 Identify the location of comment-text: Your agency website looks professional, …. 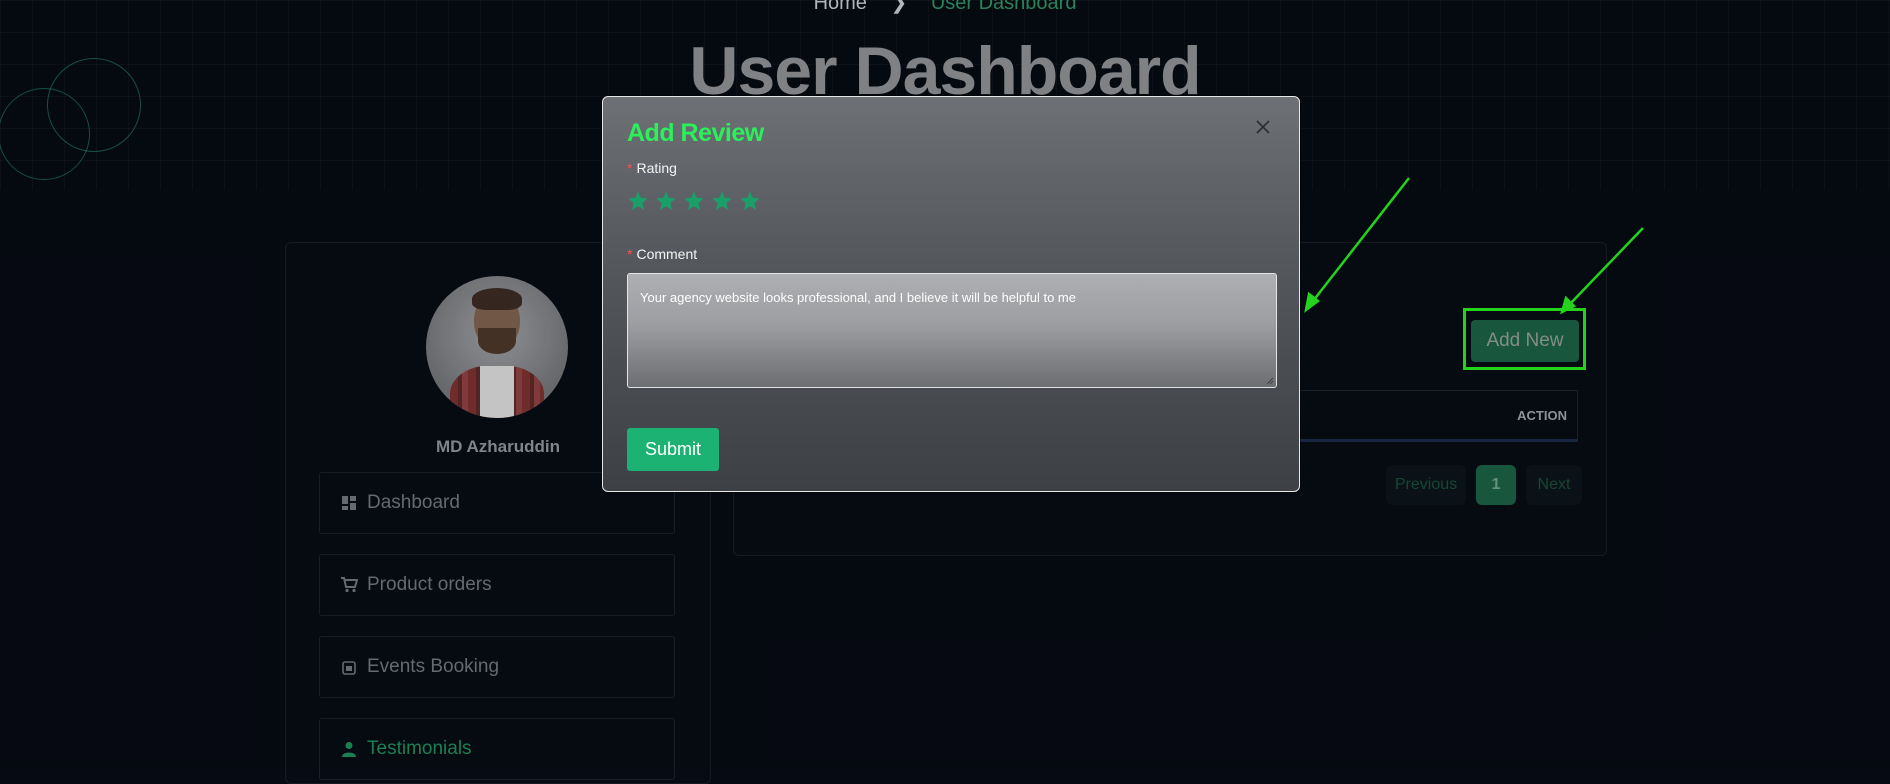
(858, 297).